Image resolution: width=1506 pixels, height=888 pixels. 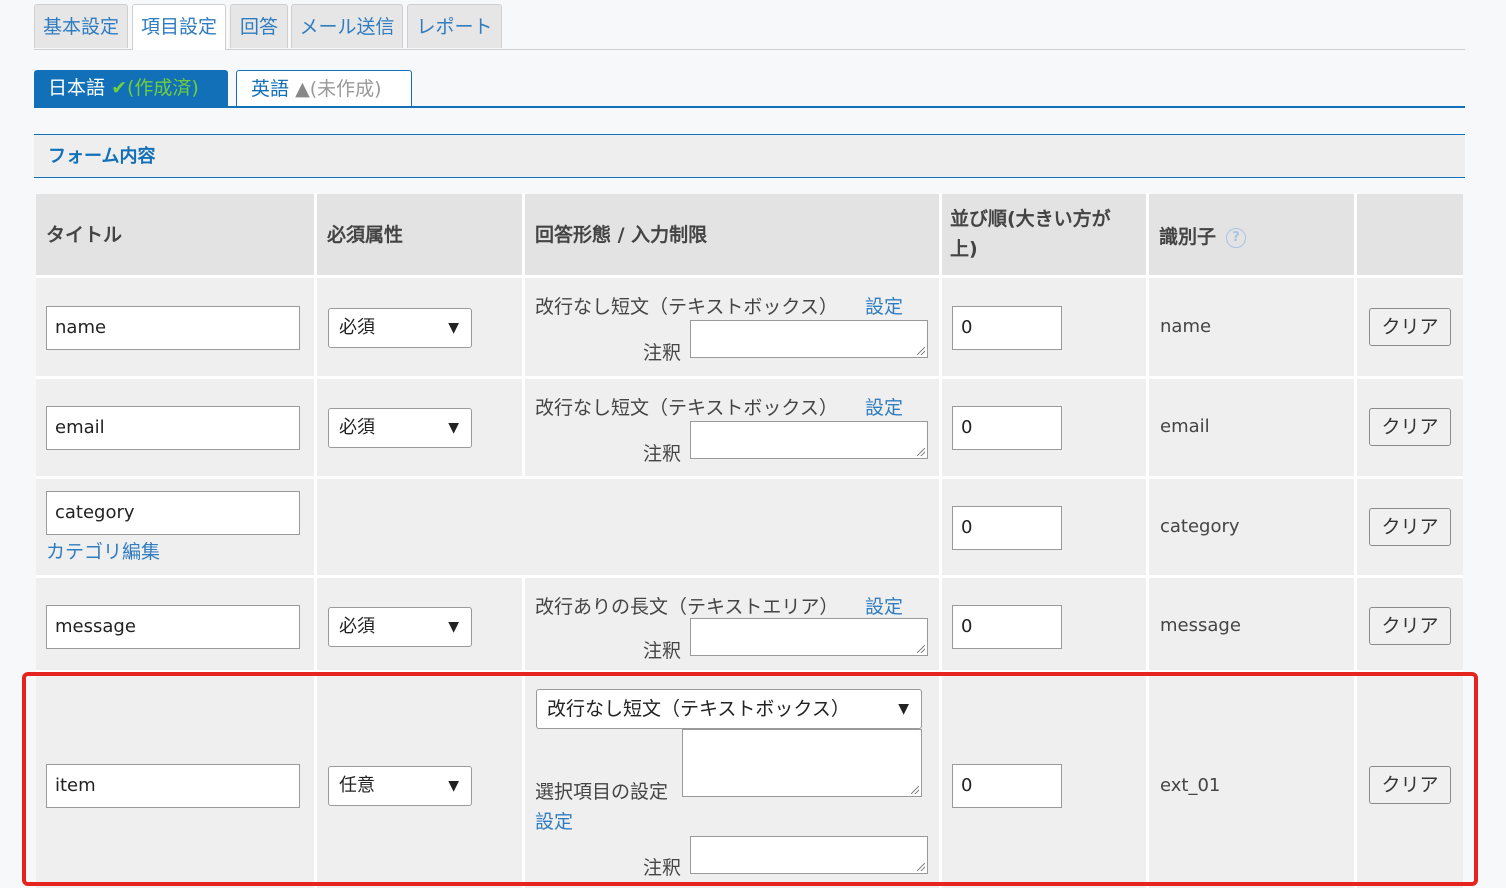 I want to click on row1-order-cell: 0, so click(x=1044, y=327).